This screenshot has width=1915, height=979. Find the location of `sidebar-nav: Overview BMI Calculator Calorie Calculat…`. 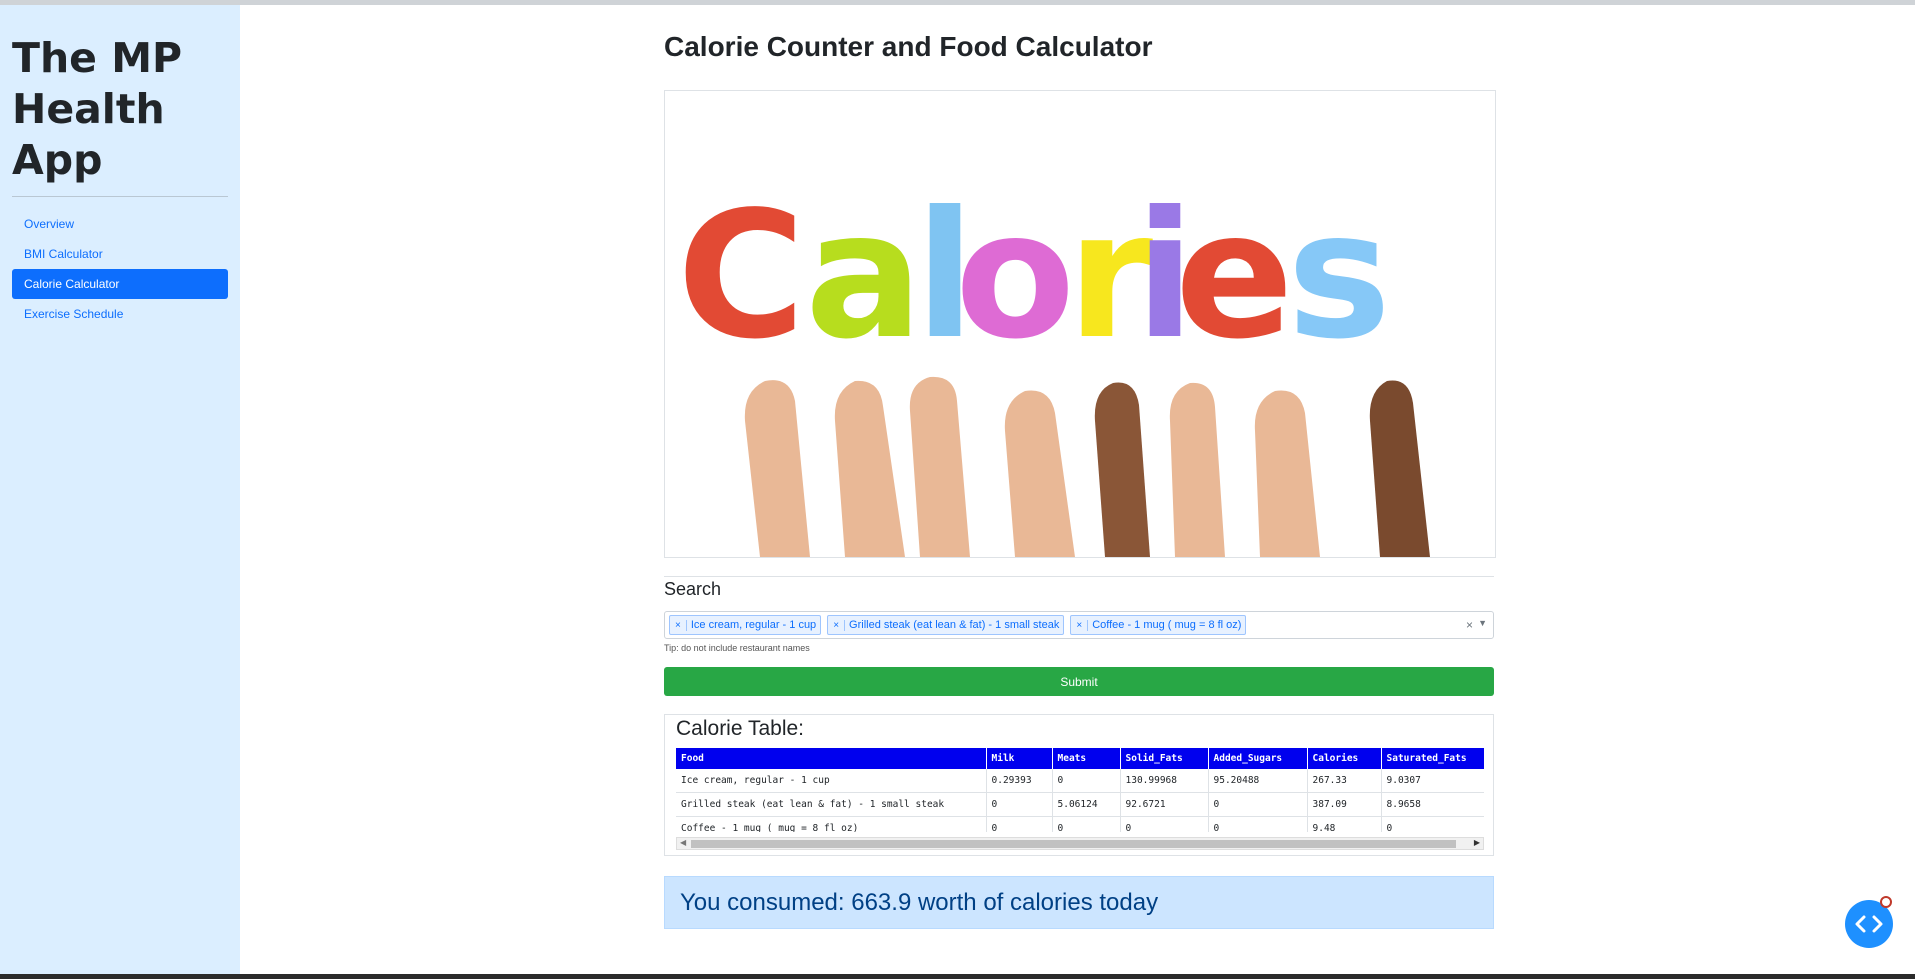

sidebar-nav: Overview BMI Calculator Calorie Calculat… is located at coordinates (120, 269).